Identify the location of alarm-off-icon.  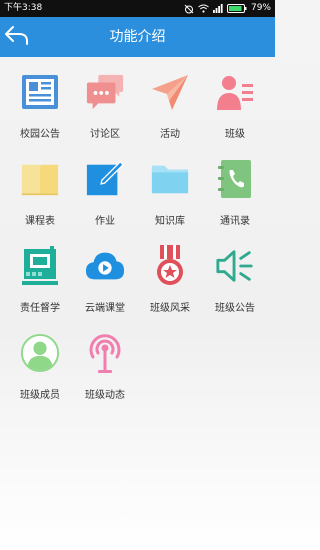
(189, 9).